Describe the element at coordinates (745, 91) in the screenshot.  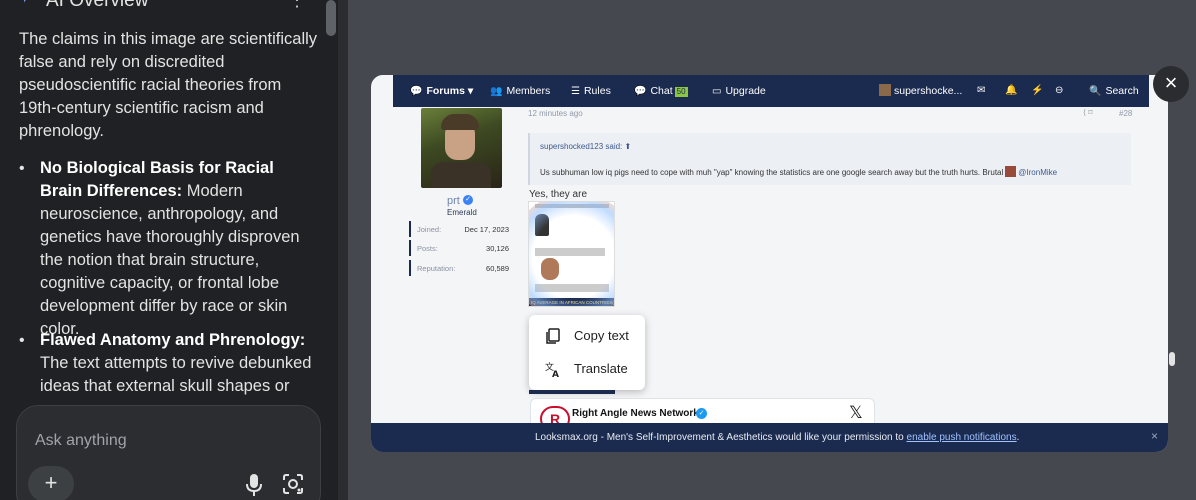
I see `nav-upgrade-label: Upgrade` at that location.